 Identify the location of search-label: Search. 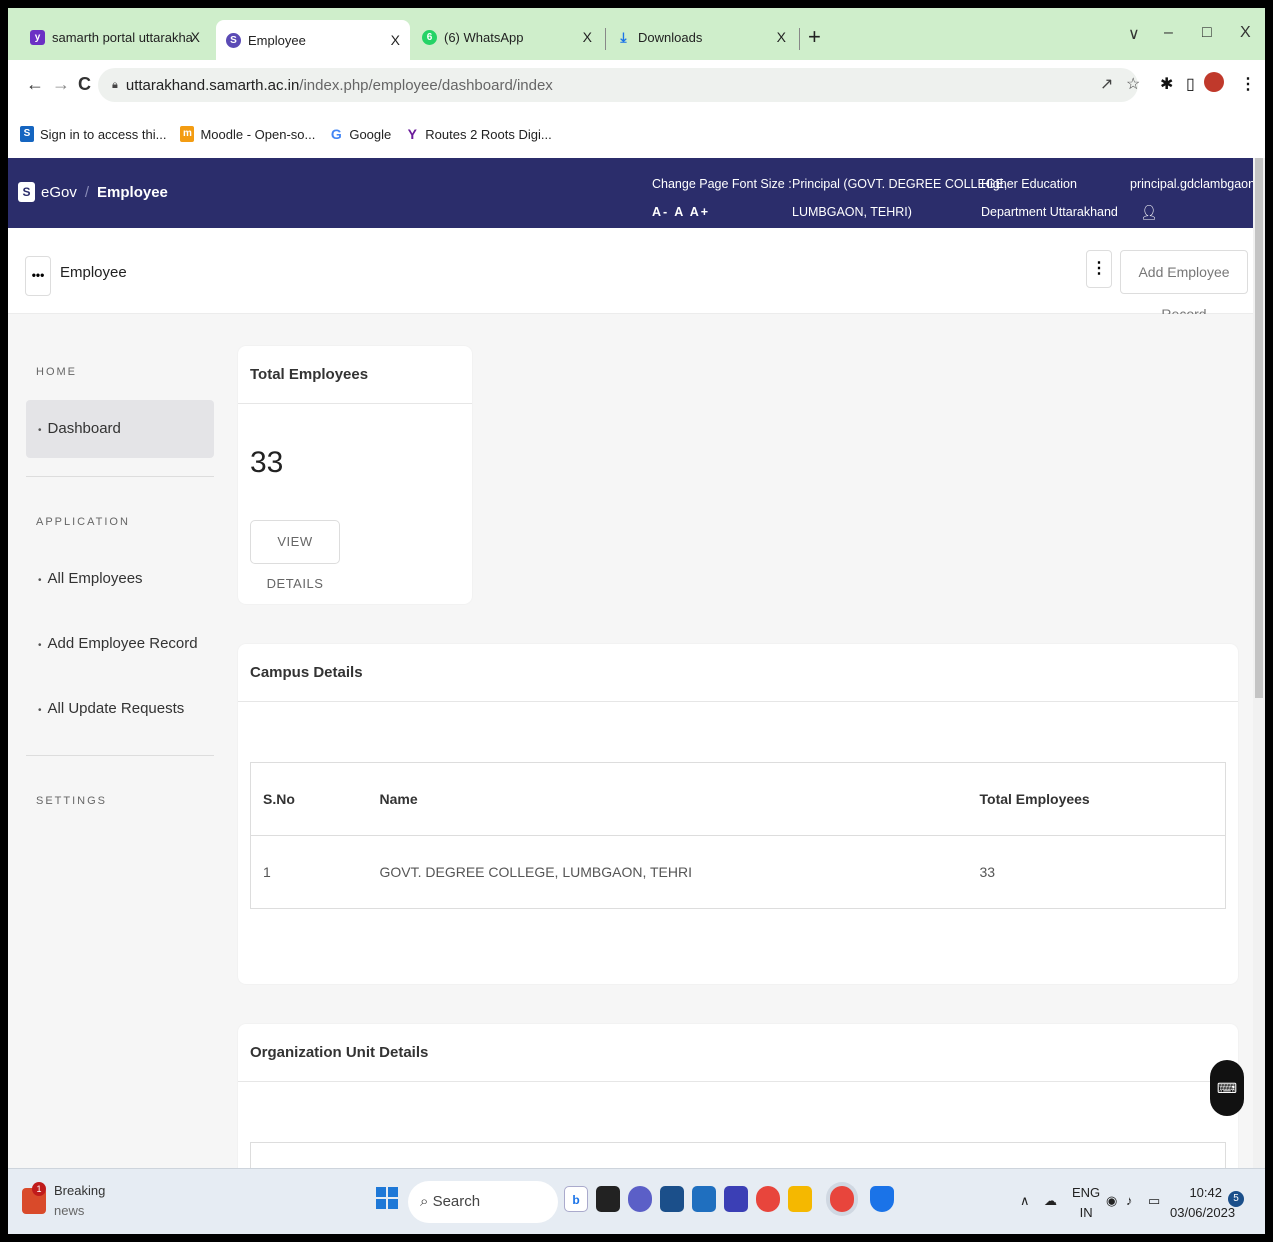
(456, 1201).